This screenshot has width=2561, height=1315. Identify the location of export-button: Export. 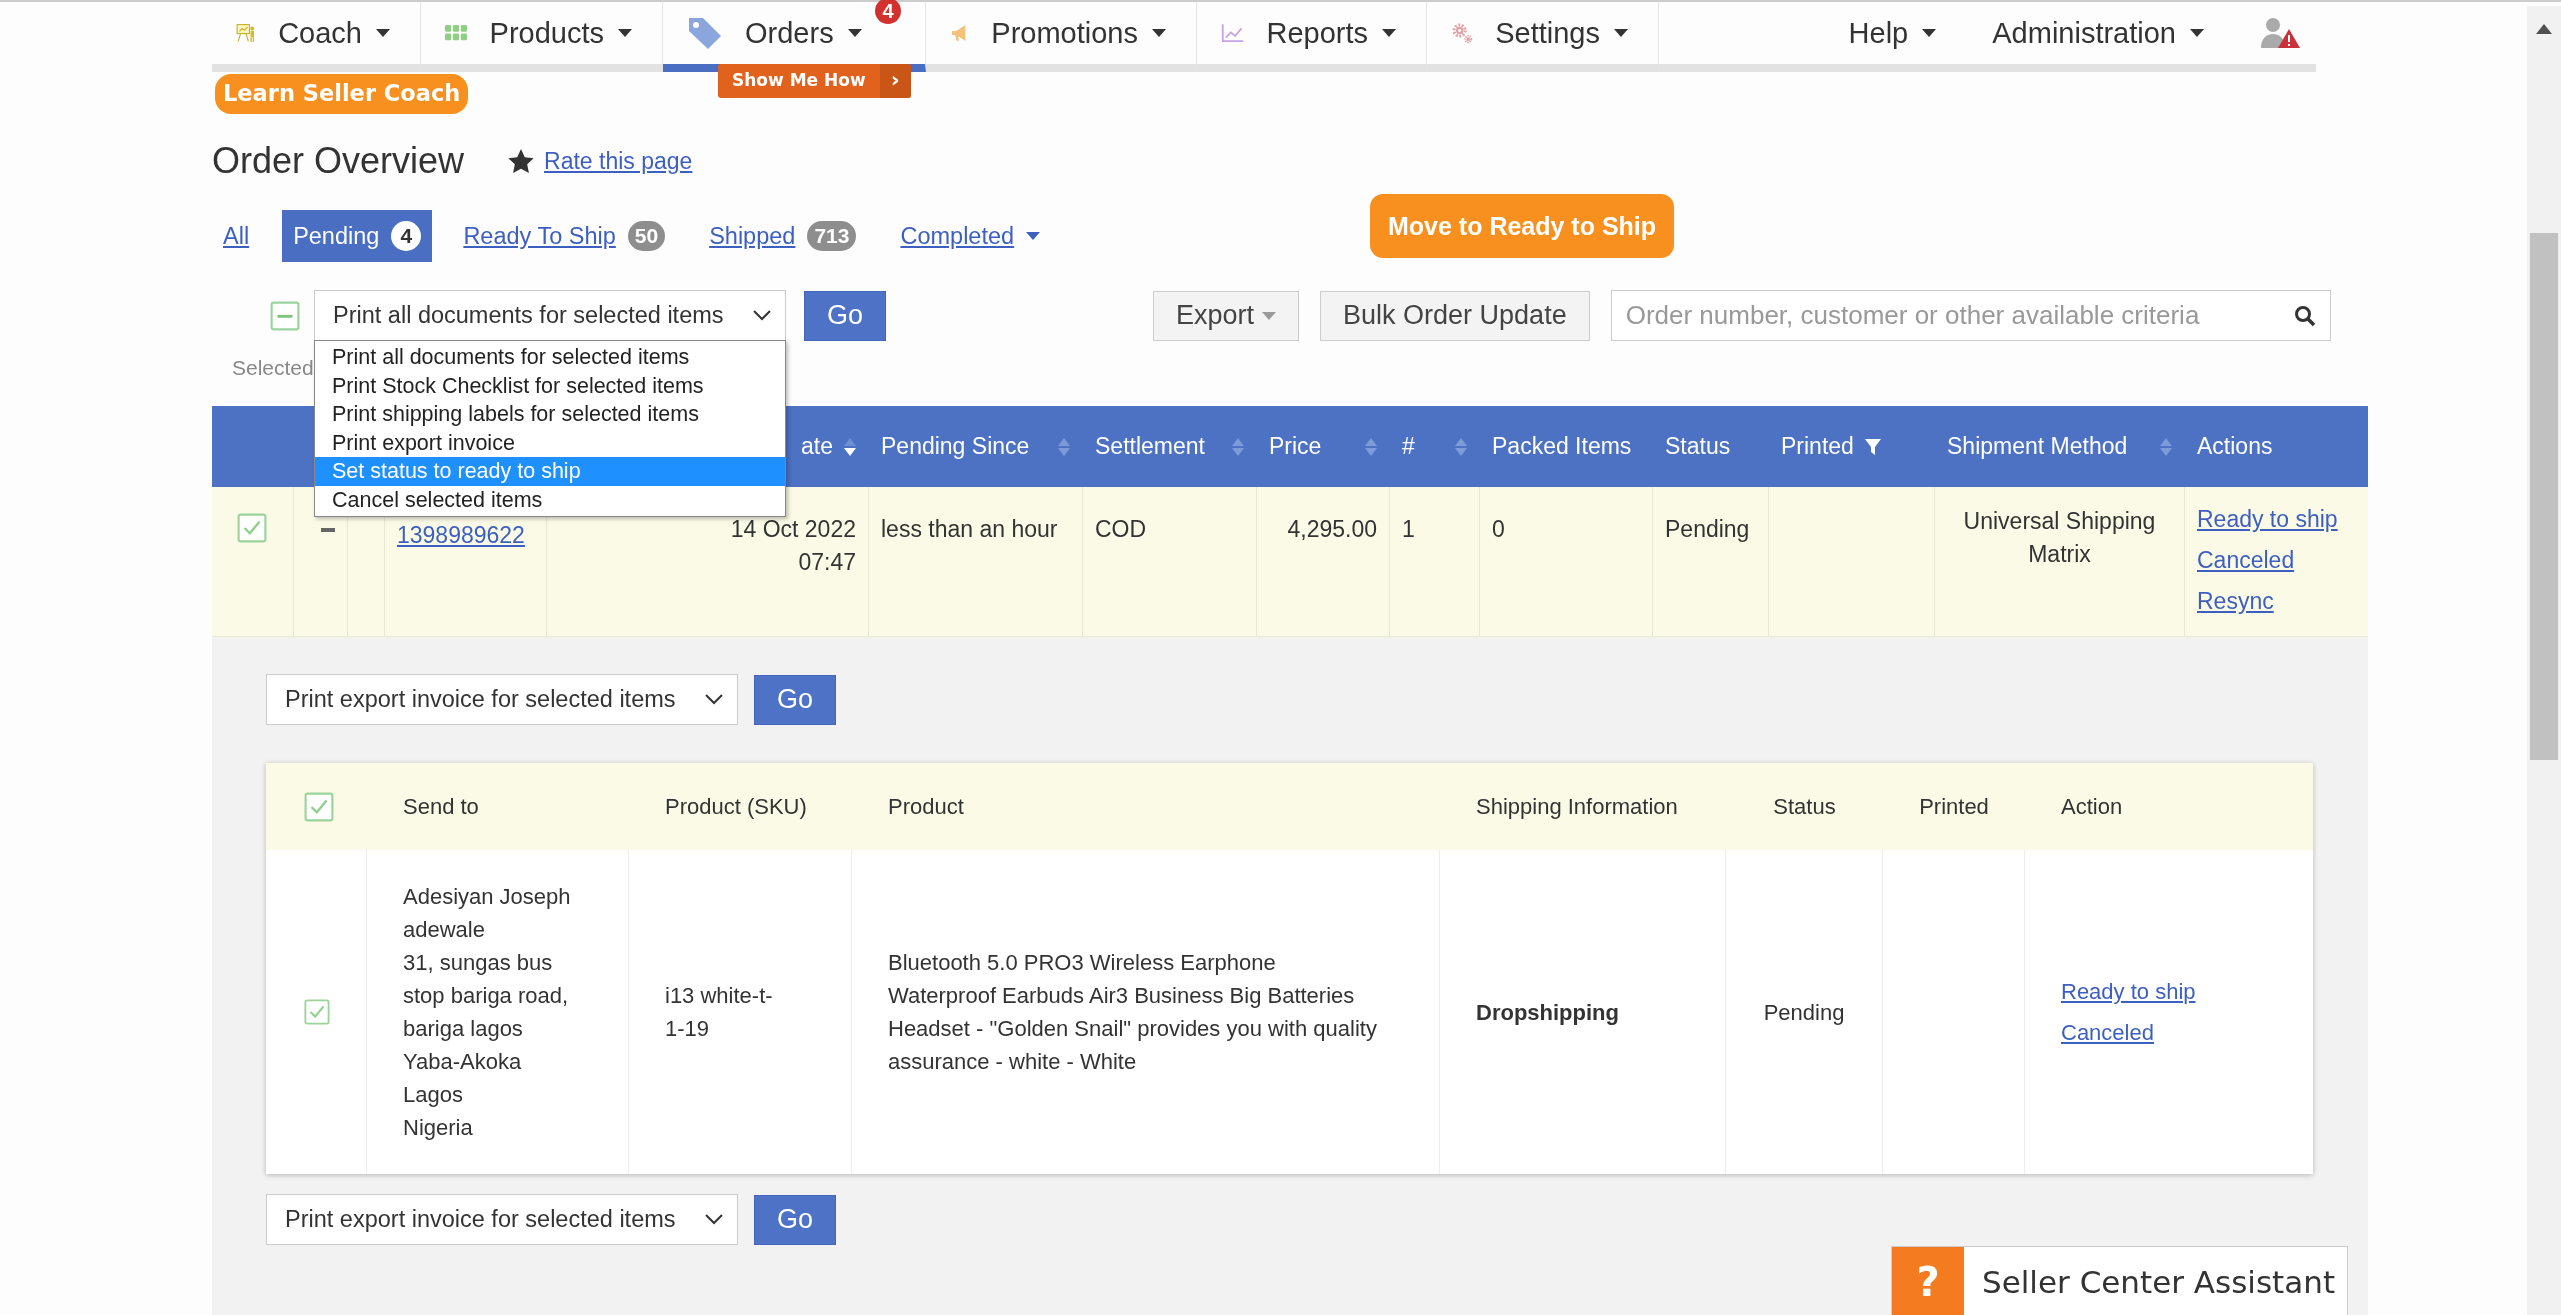
(1226, 315).